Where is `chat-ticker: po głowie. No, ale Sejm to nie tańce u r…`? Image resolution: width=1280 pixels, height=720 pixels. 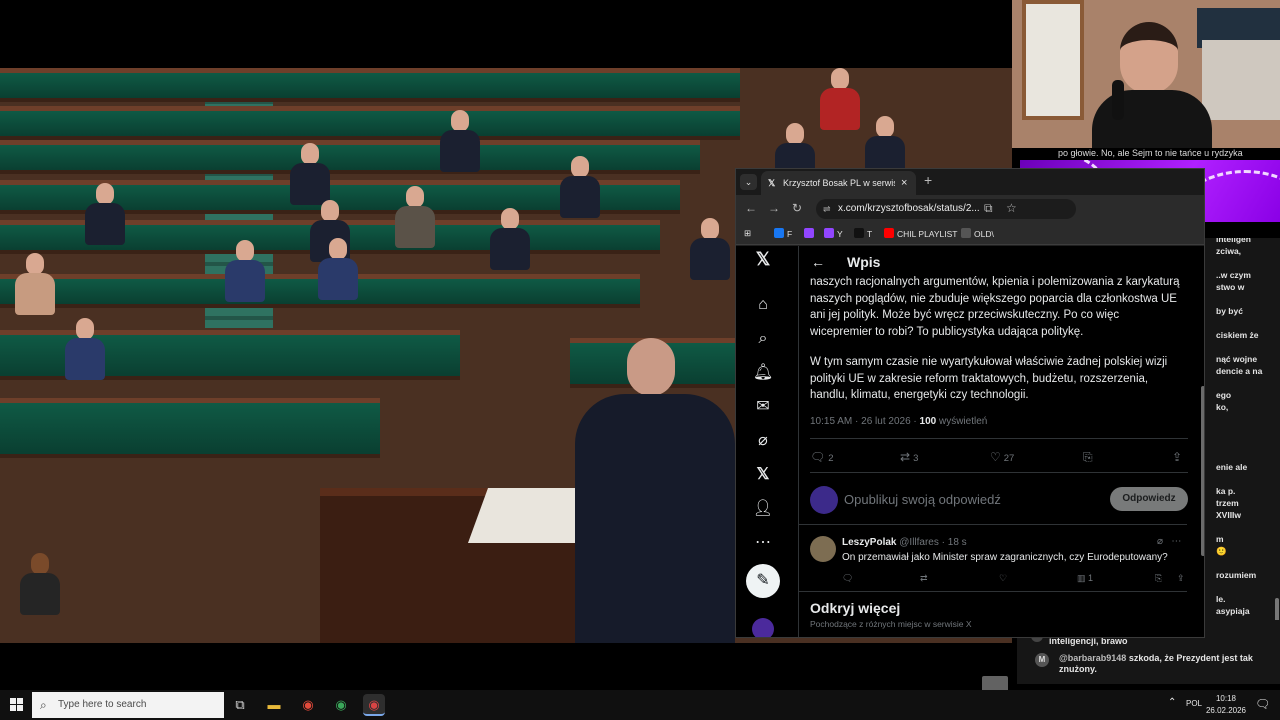 chat-ticker: po głowie. No, ale Sejm to nie tańce u r… is located at coordinates (1150, 153).